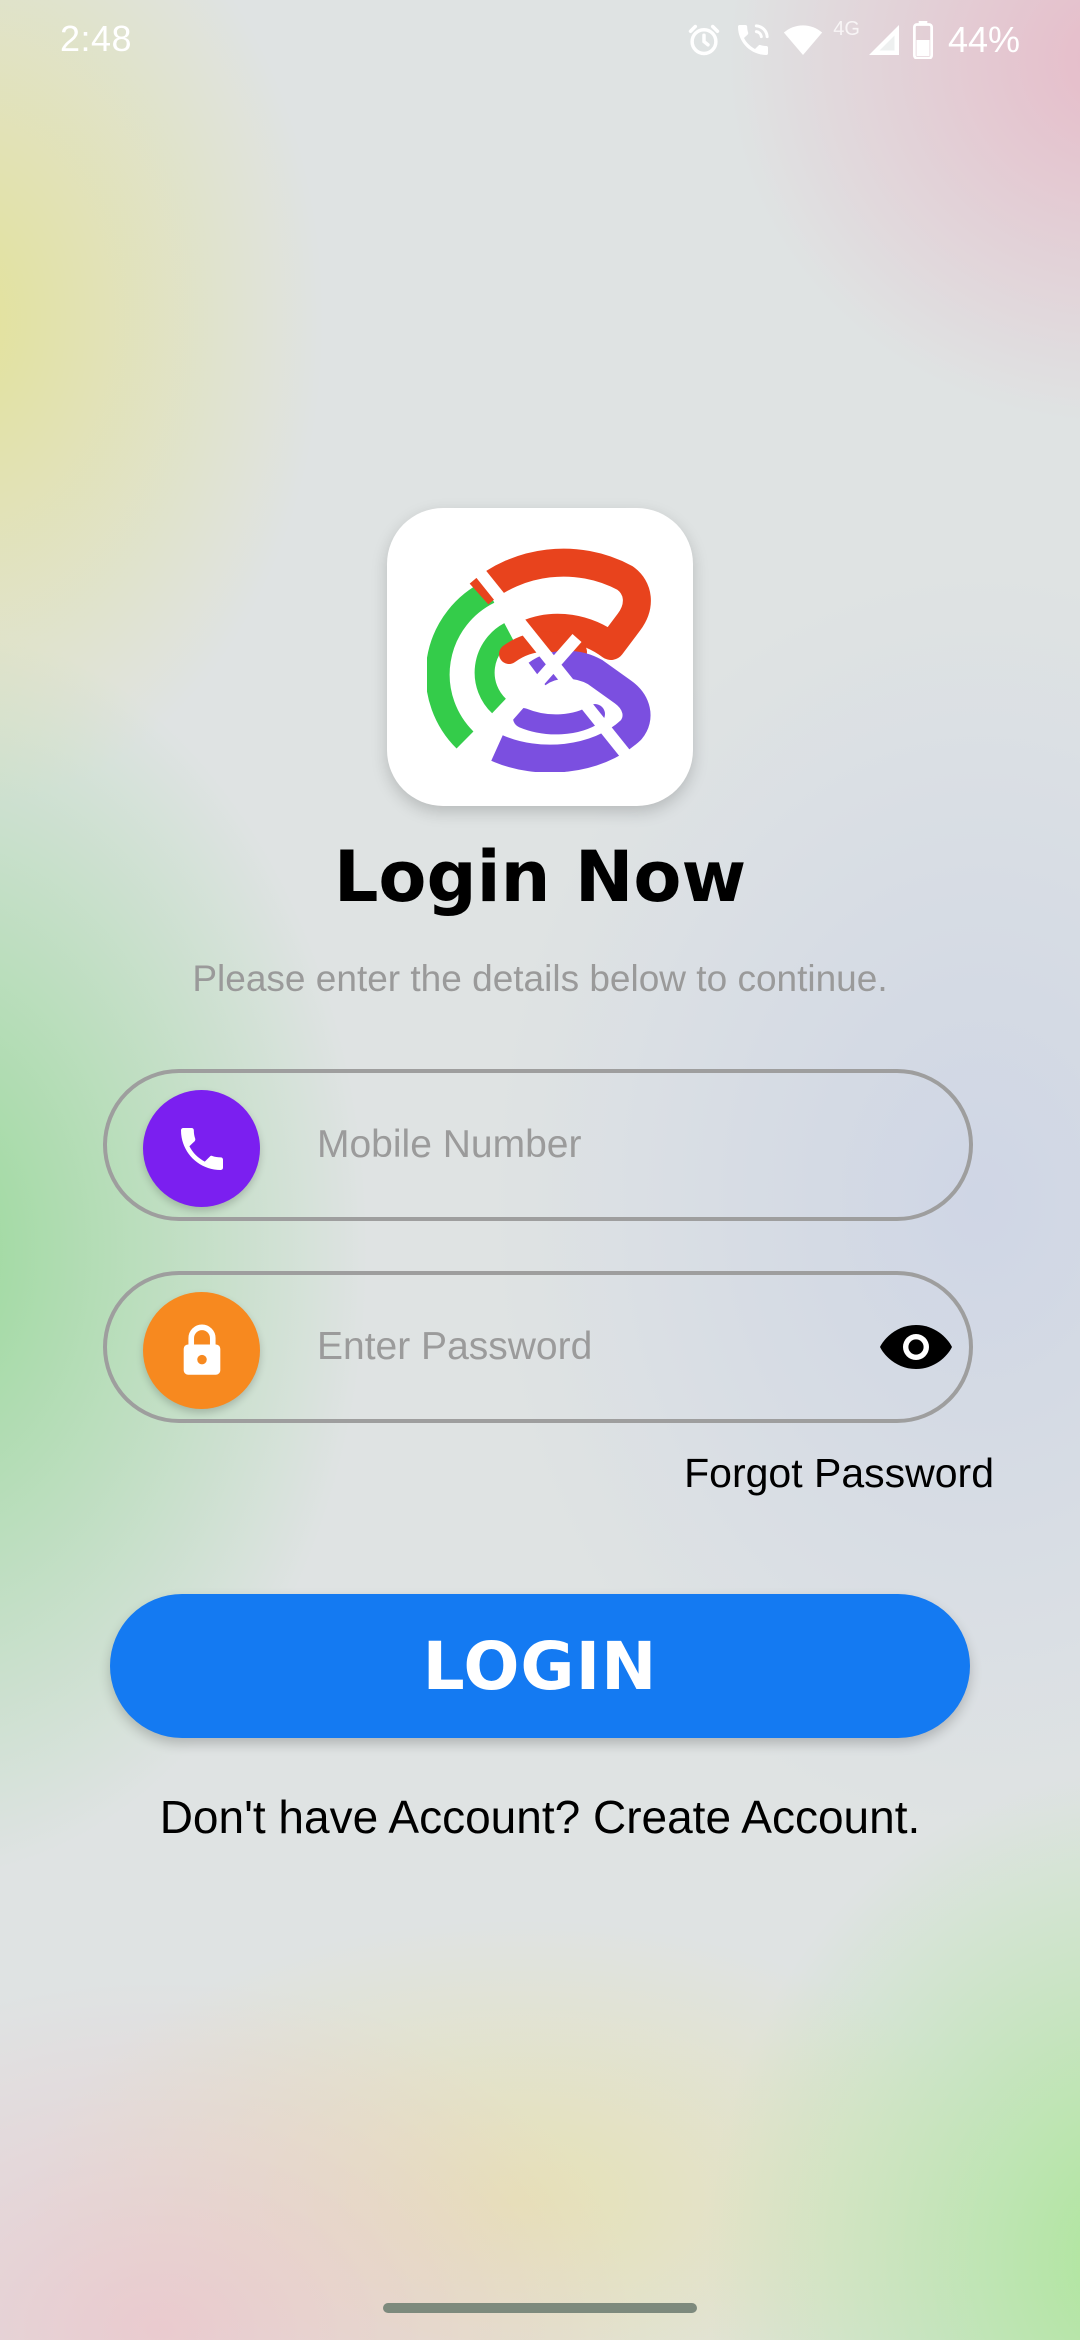  What do you see at coordinates (916, 1347) in the screenshot?
I see `eye-icon` at bounding box center [916, 1347].